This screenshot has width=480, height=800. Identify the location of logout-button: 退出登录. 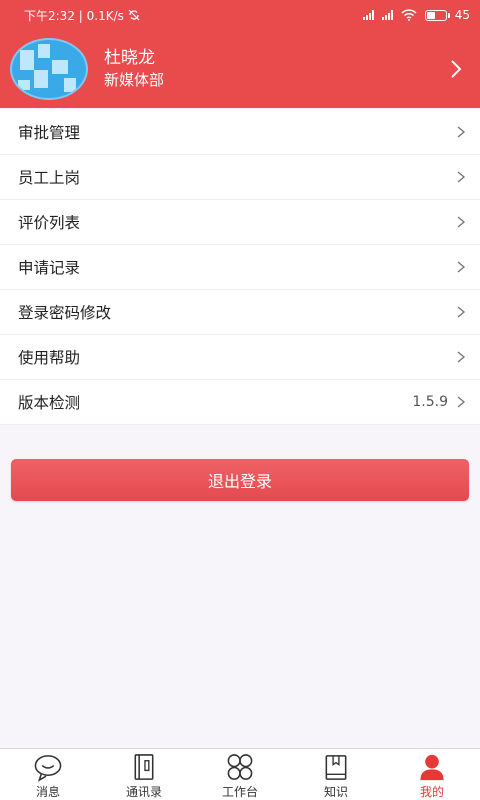
(240, 480).